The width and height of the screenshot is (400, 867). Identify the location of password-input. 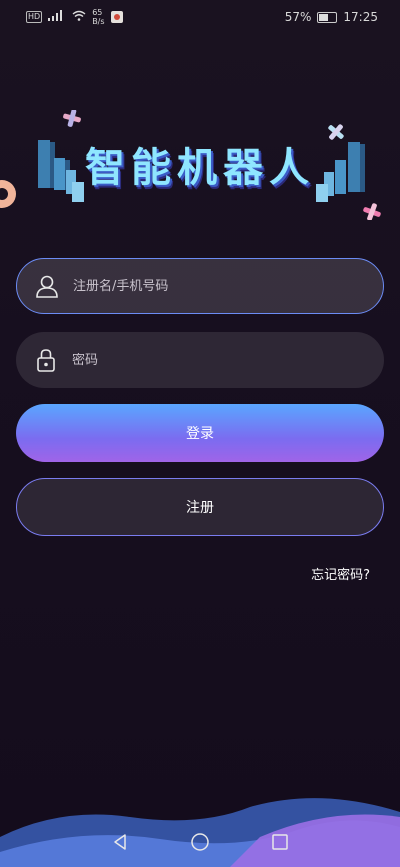
(228, 360).